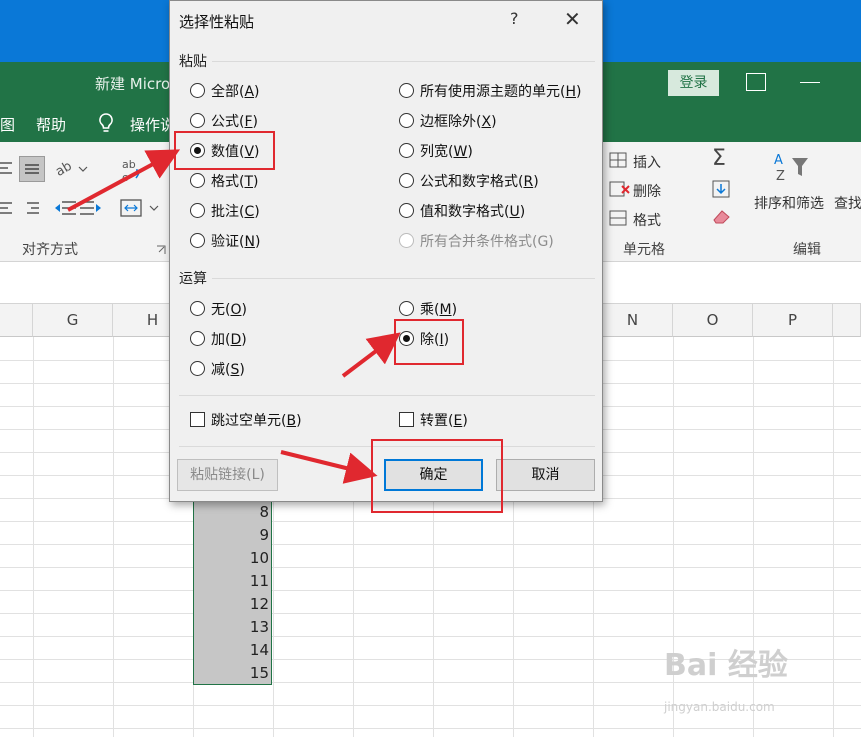  I want to click on watermark-url: jingyan.baidu.com, so click(719, 707).